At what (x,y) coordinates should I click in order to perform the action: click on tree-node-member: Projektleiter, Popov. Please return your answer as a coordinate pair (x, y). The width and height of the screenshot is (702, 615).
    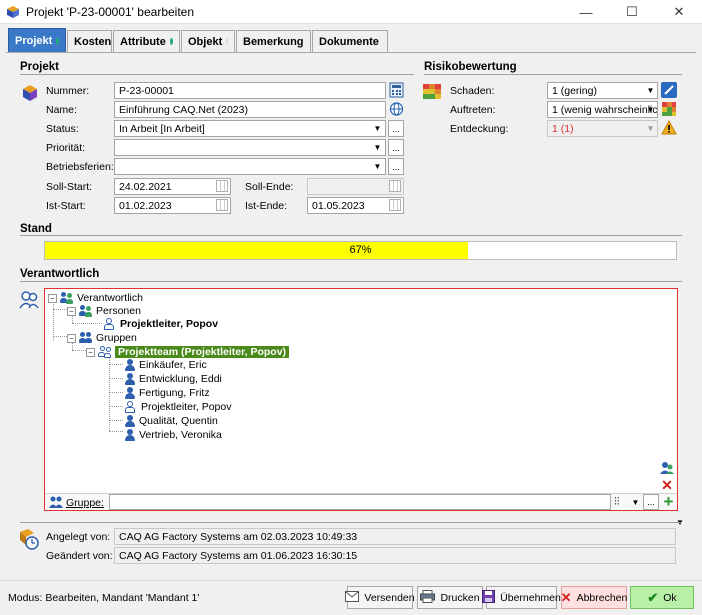
    Looking at the image, I should click on (177, 407).